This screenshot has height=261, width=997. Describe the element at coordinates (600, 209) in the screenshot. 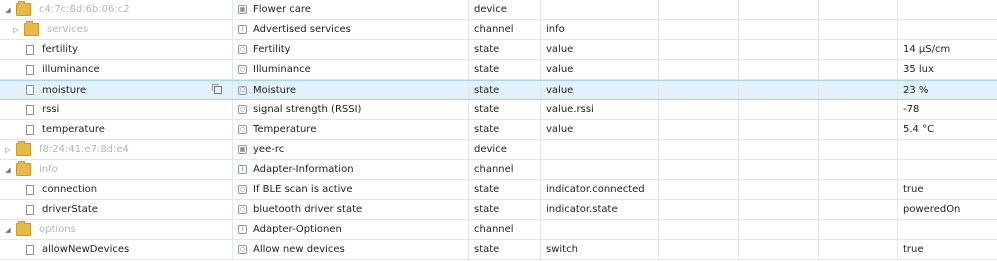

I see `role-cell: indicator.state` at that location.